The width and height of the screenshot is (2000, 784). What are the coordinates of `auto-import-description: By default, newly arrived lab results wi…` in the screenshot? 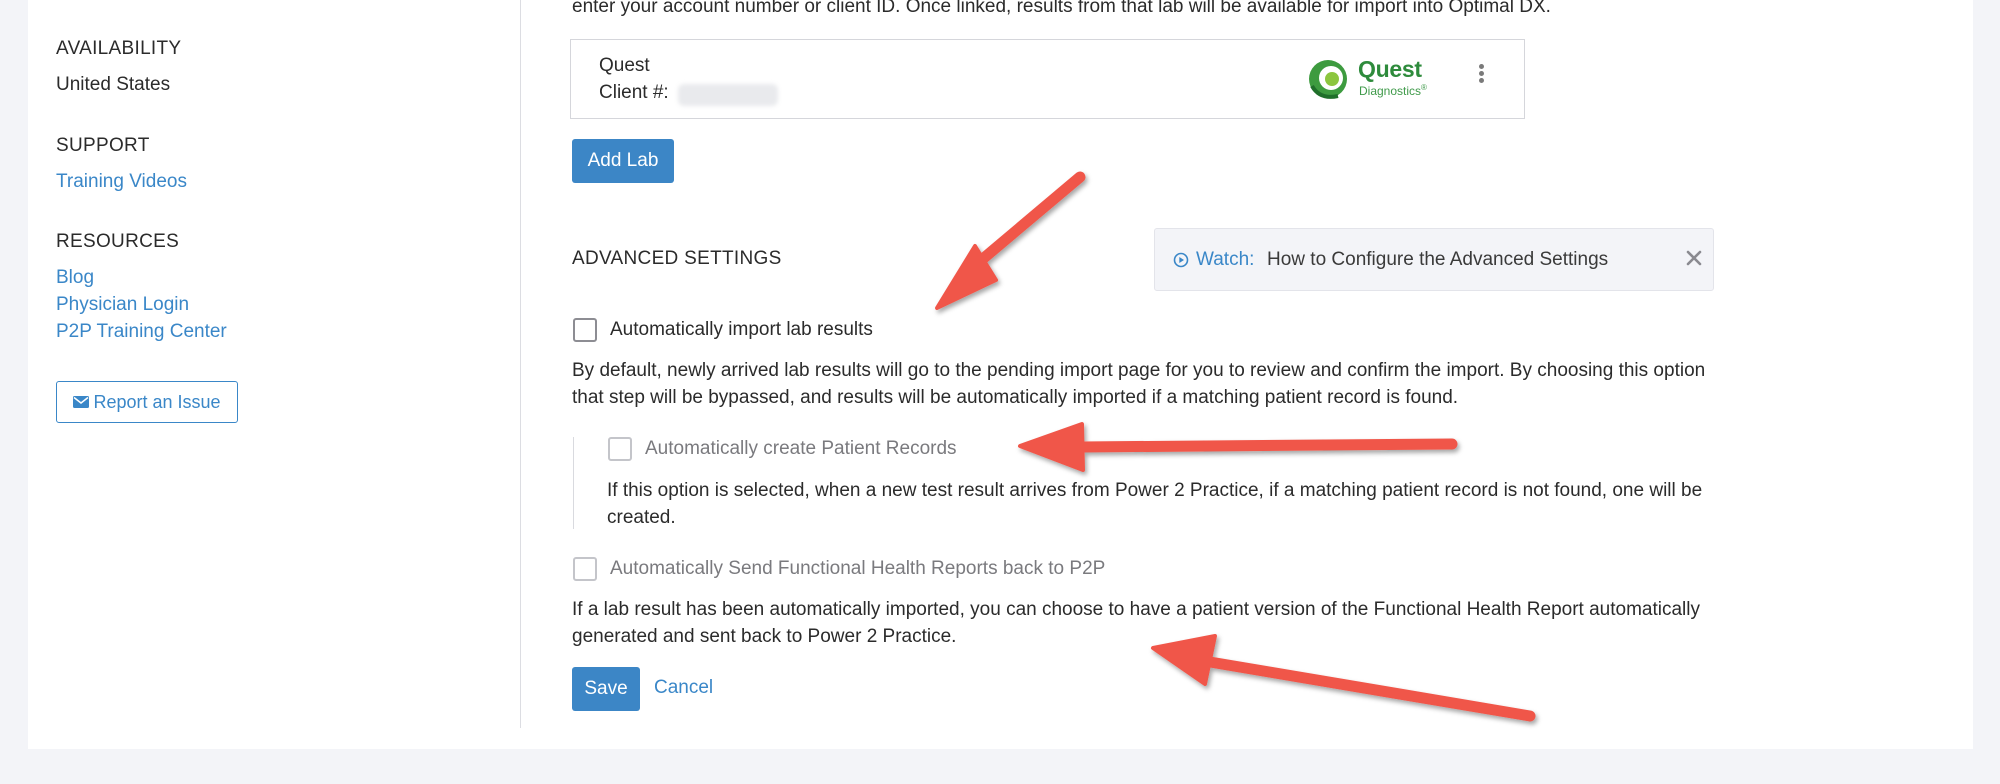 It's located at (1139, 384).